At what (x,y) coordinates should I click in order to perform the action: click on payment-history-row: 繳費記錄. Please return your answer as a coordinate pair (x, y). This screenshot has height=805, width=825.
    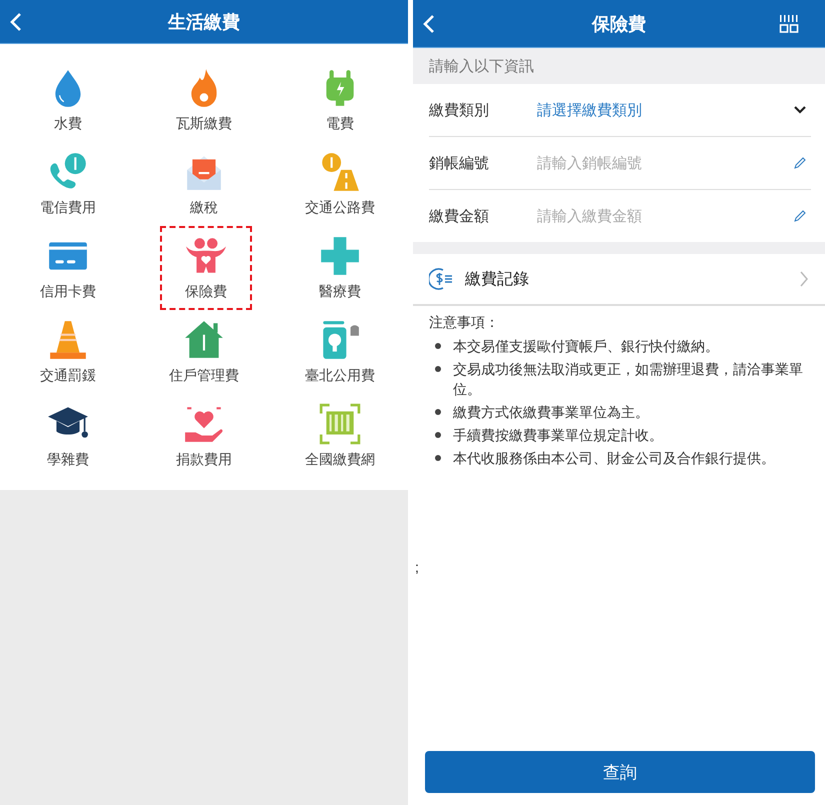
    Looking at the image, I should click on (619, 280).